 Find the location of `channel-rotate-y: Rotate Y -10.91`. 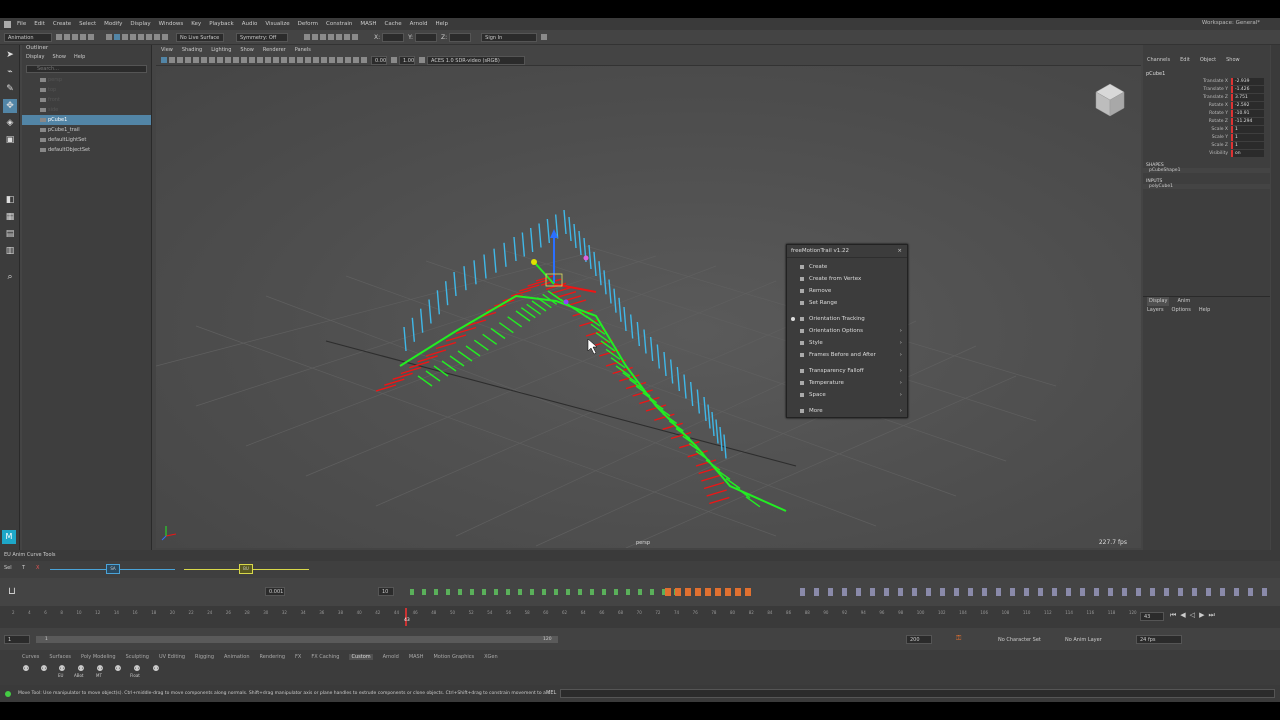

channel-rotate-y: Rotate Y -10.91 is located at coordinates (1206, 113).